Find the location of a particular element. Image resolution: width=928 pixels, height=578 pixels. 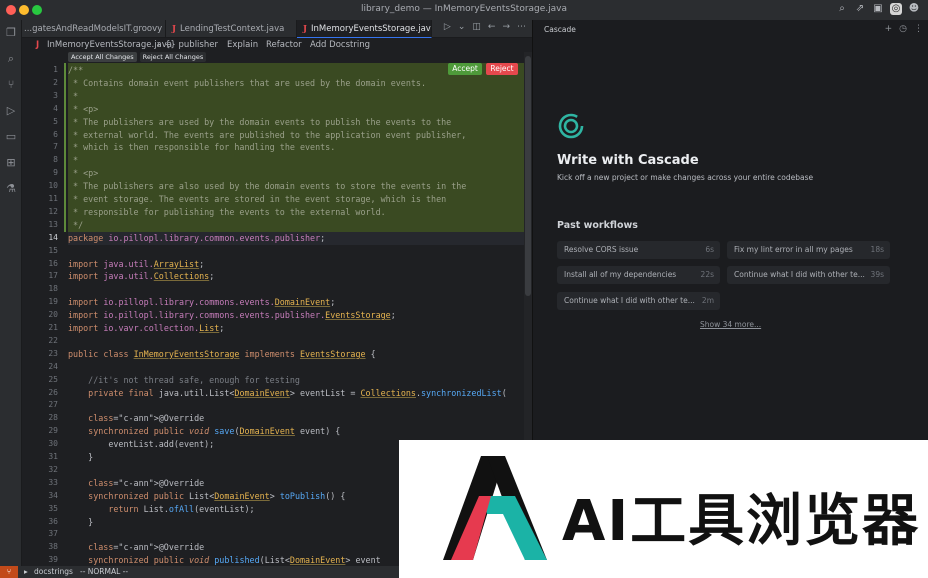

tab-label: LendingTestContext.java is located at coordinates (232, 29).